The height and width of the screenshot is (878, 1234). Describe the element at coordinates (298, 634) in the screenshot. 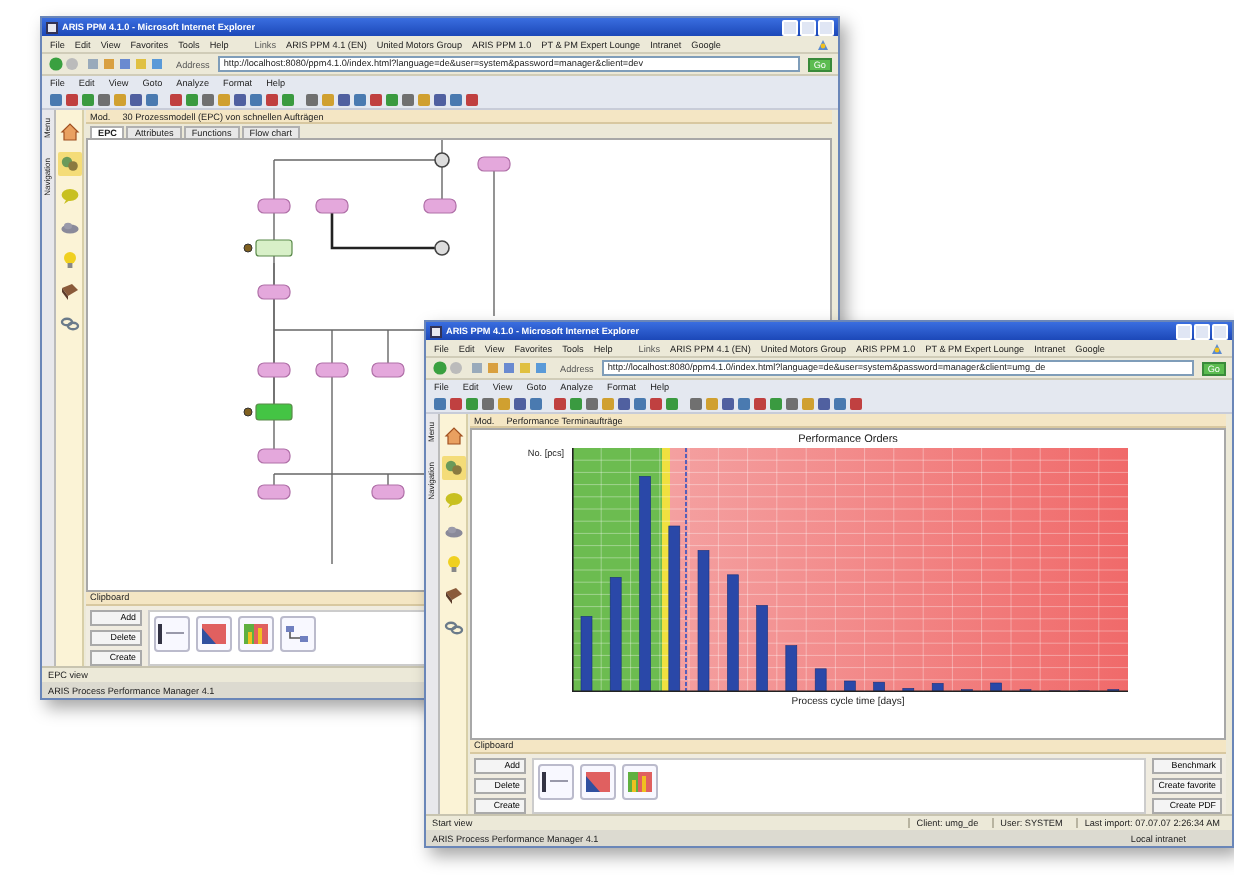

I see `flowchart-thumbnail-icon` at that location.